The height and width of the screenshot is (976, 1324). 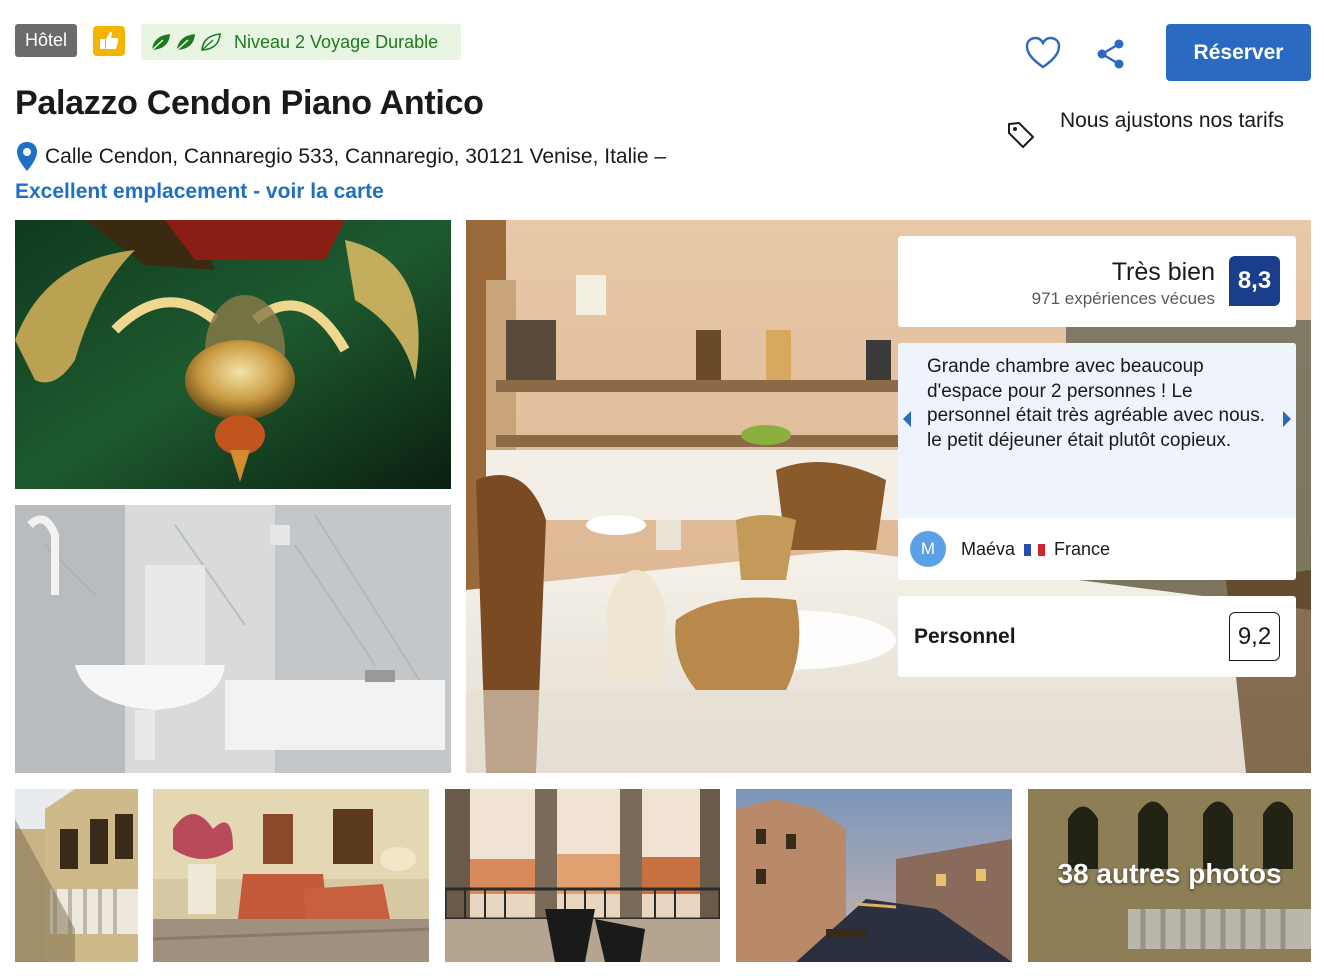 I want to click on category-score-card: Personnel 9,2, so click(x=1097, y=636).